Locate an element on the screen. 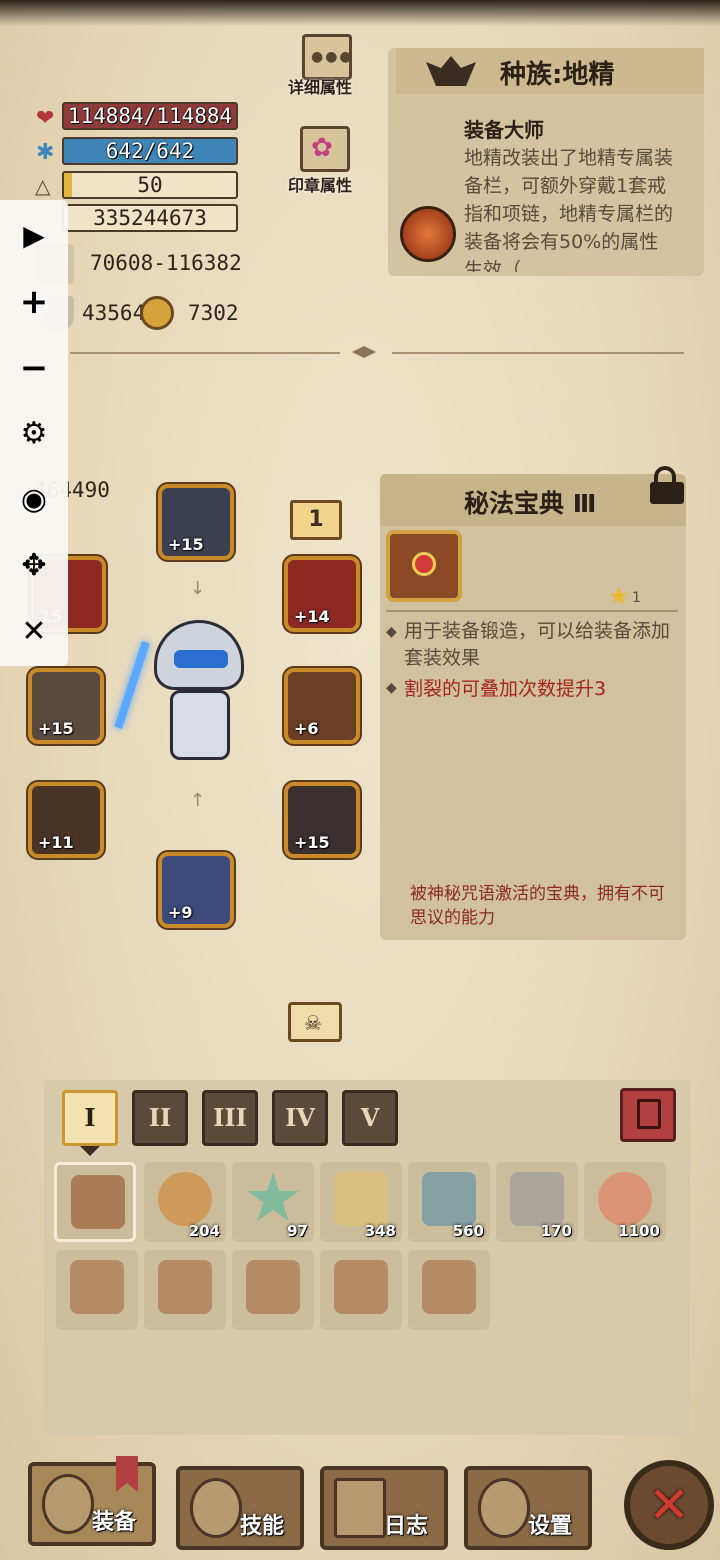  tome-item-icon is located at coordinates (424, 566).